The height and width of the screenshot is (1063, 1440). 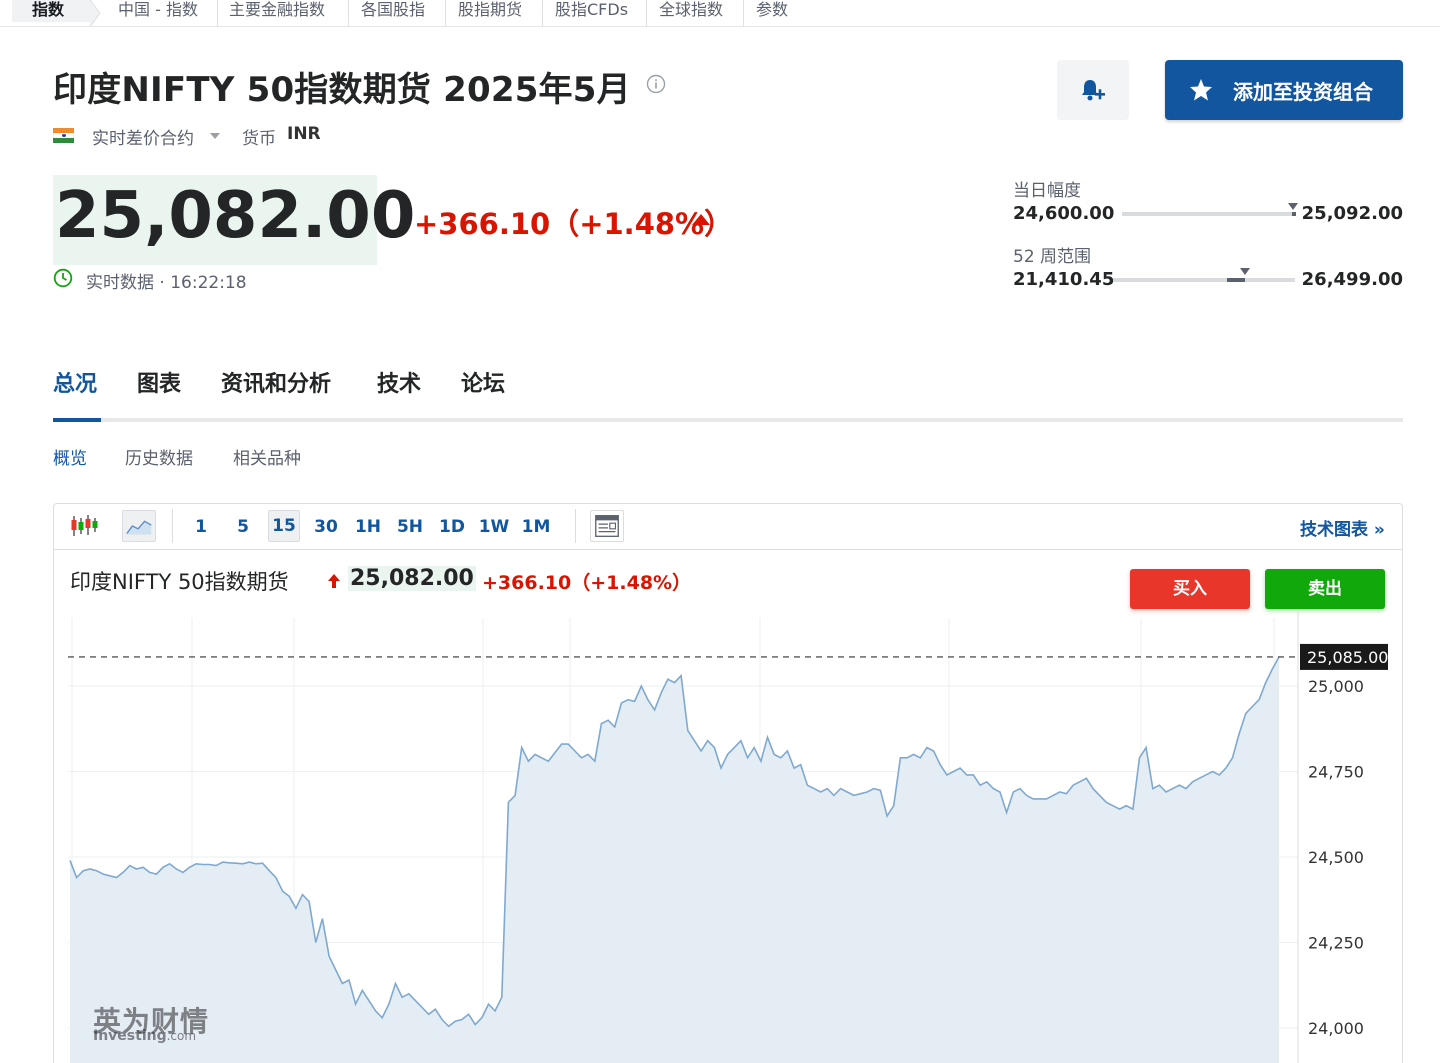 I want to click on breadcrumb-item-futures: 股指期货, so click(x=490, y=11).